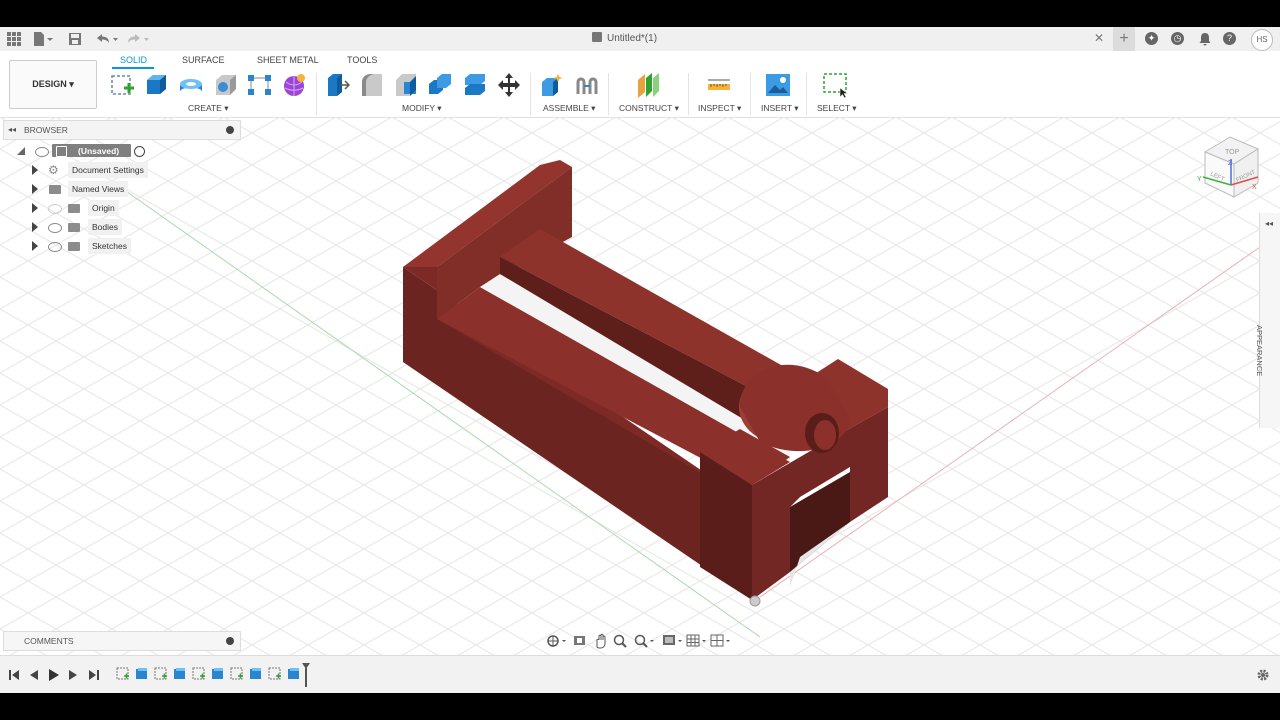 The image size is (1280, 720). What do you see at coordinates (440, 85) in the screenshot?
I see `combine-icon` at bounding box center [440, 85].